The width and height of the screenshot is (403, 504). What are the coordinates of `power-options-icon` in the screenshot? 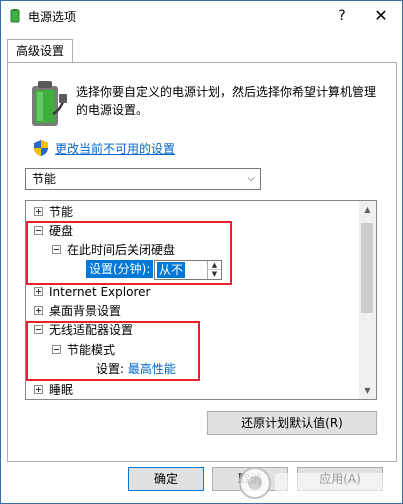 It's located at (15, 16).